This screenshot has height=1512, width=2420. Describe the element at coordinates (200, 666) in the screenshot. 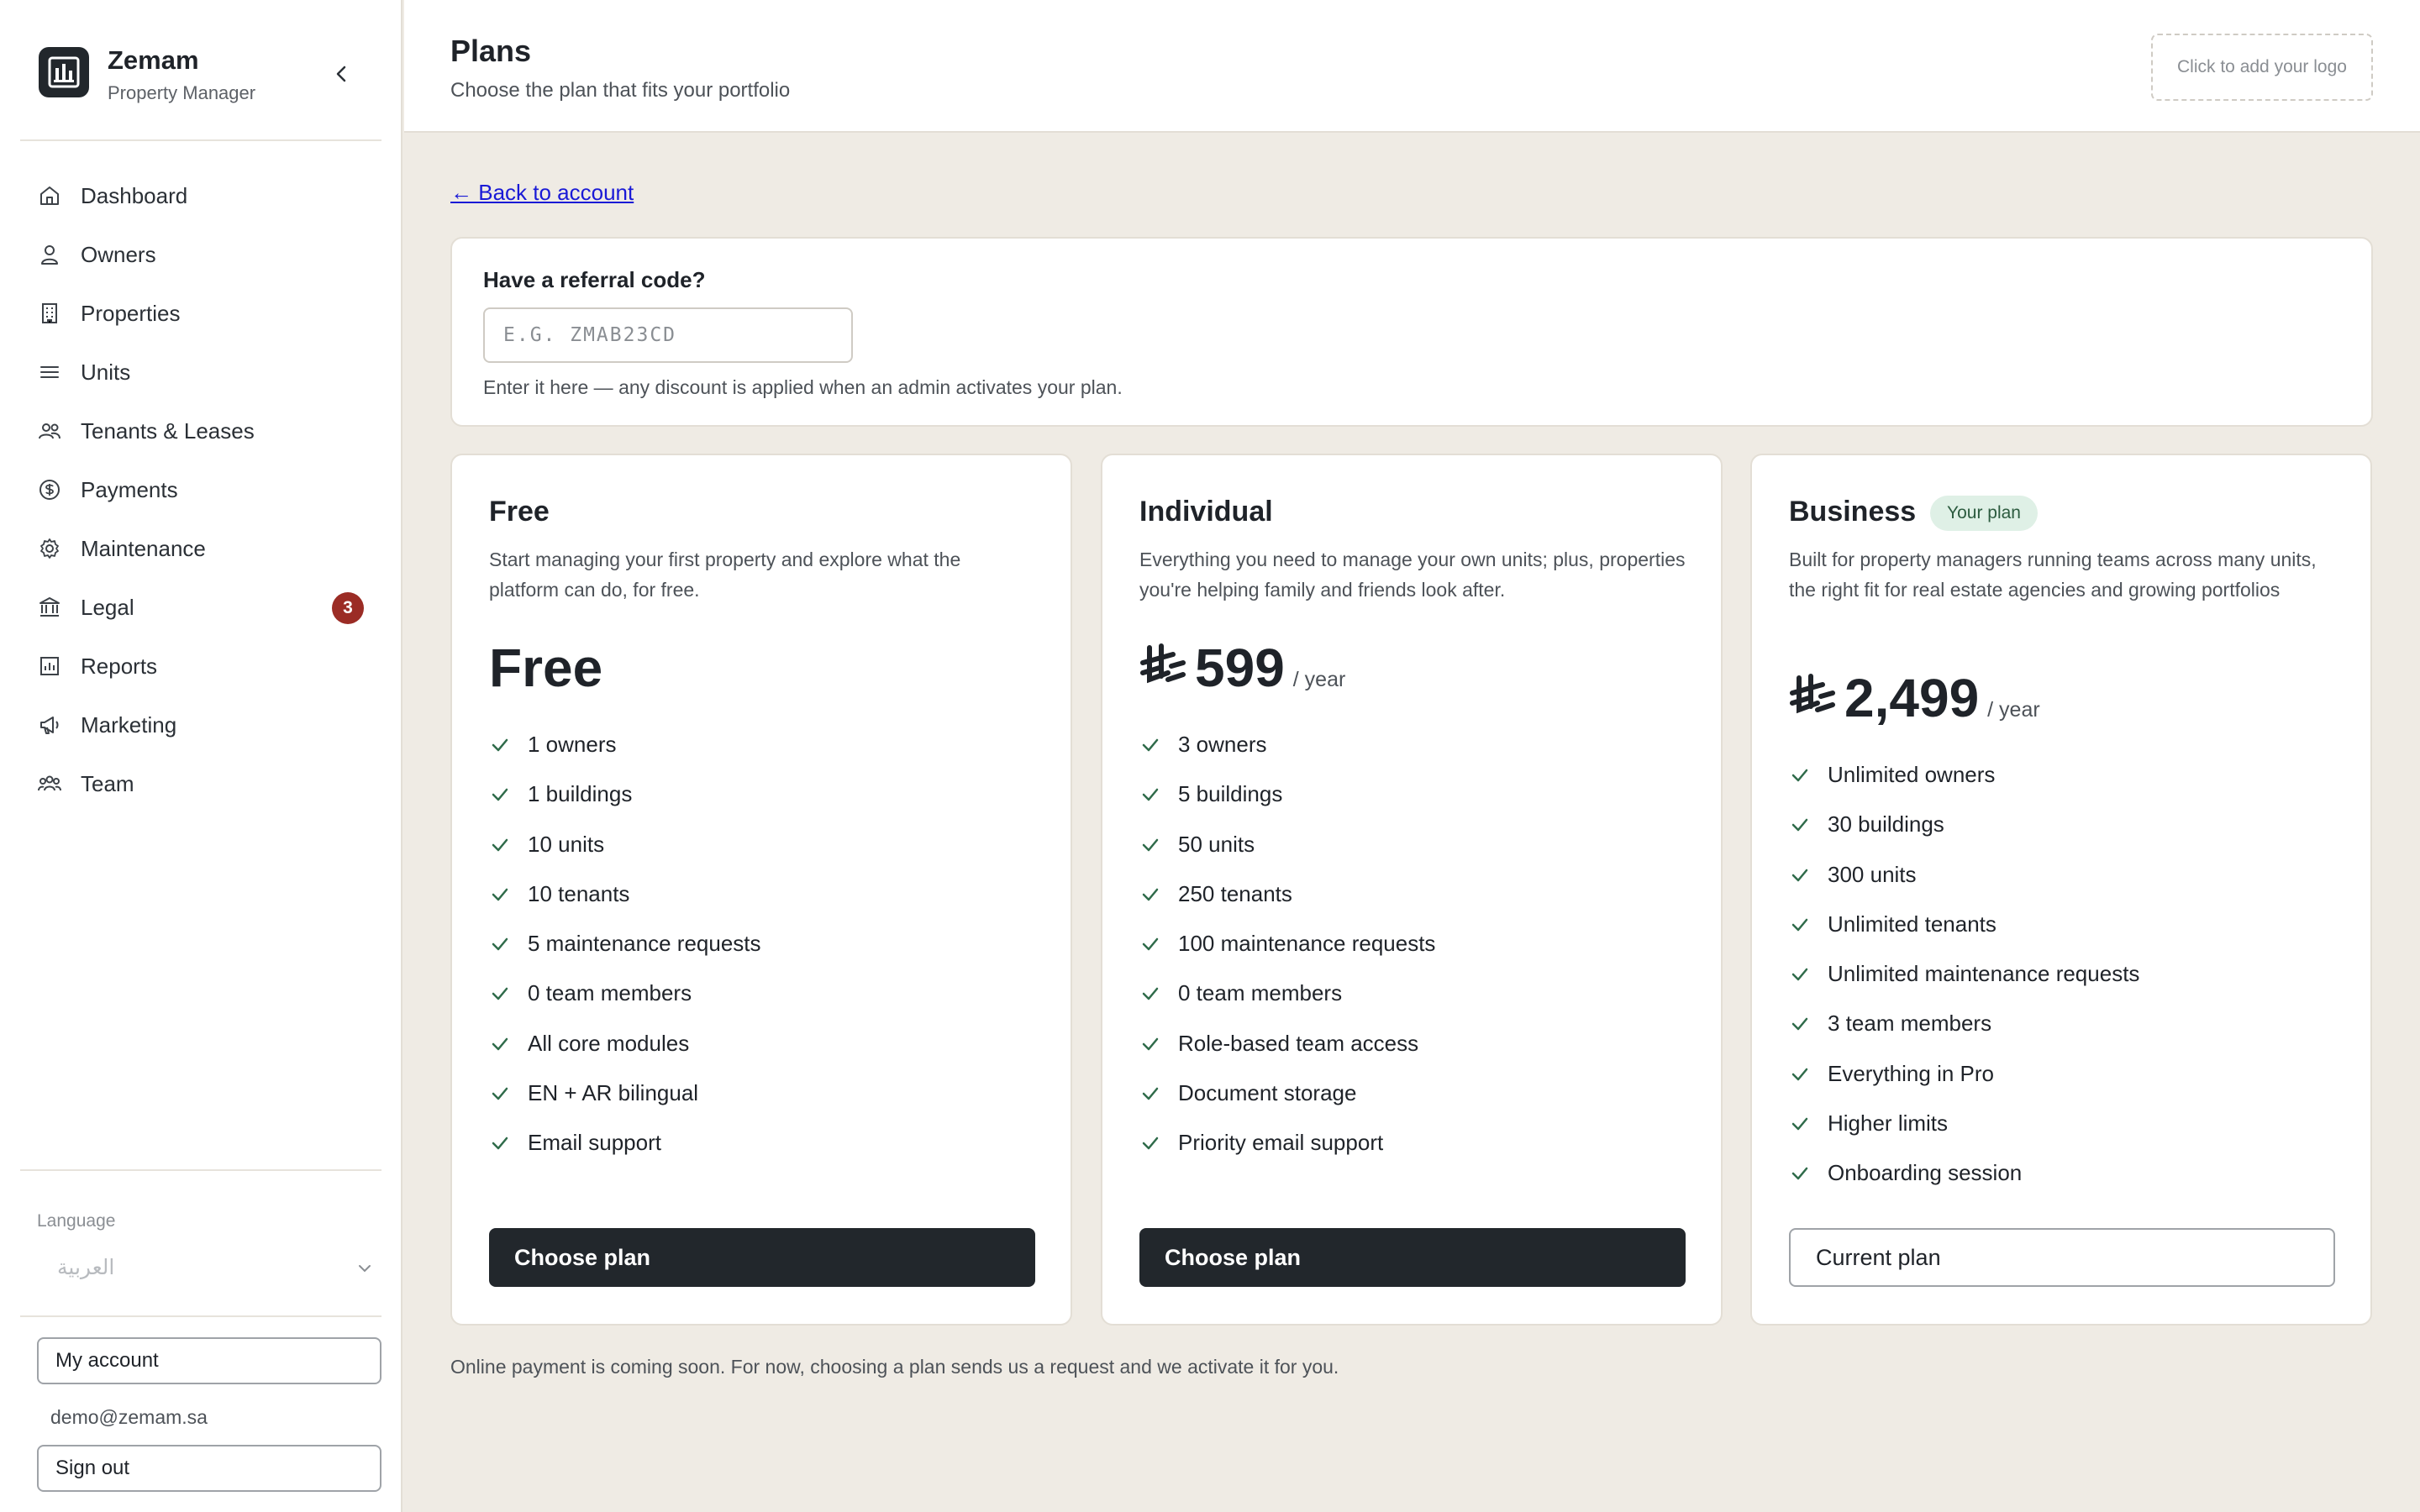

I see `sidebar-item-reports: Reports` at that location.